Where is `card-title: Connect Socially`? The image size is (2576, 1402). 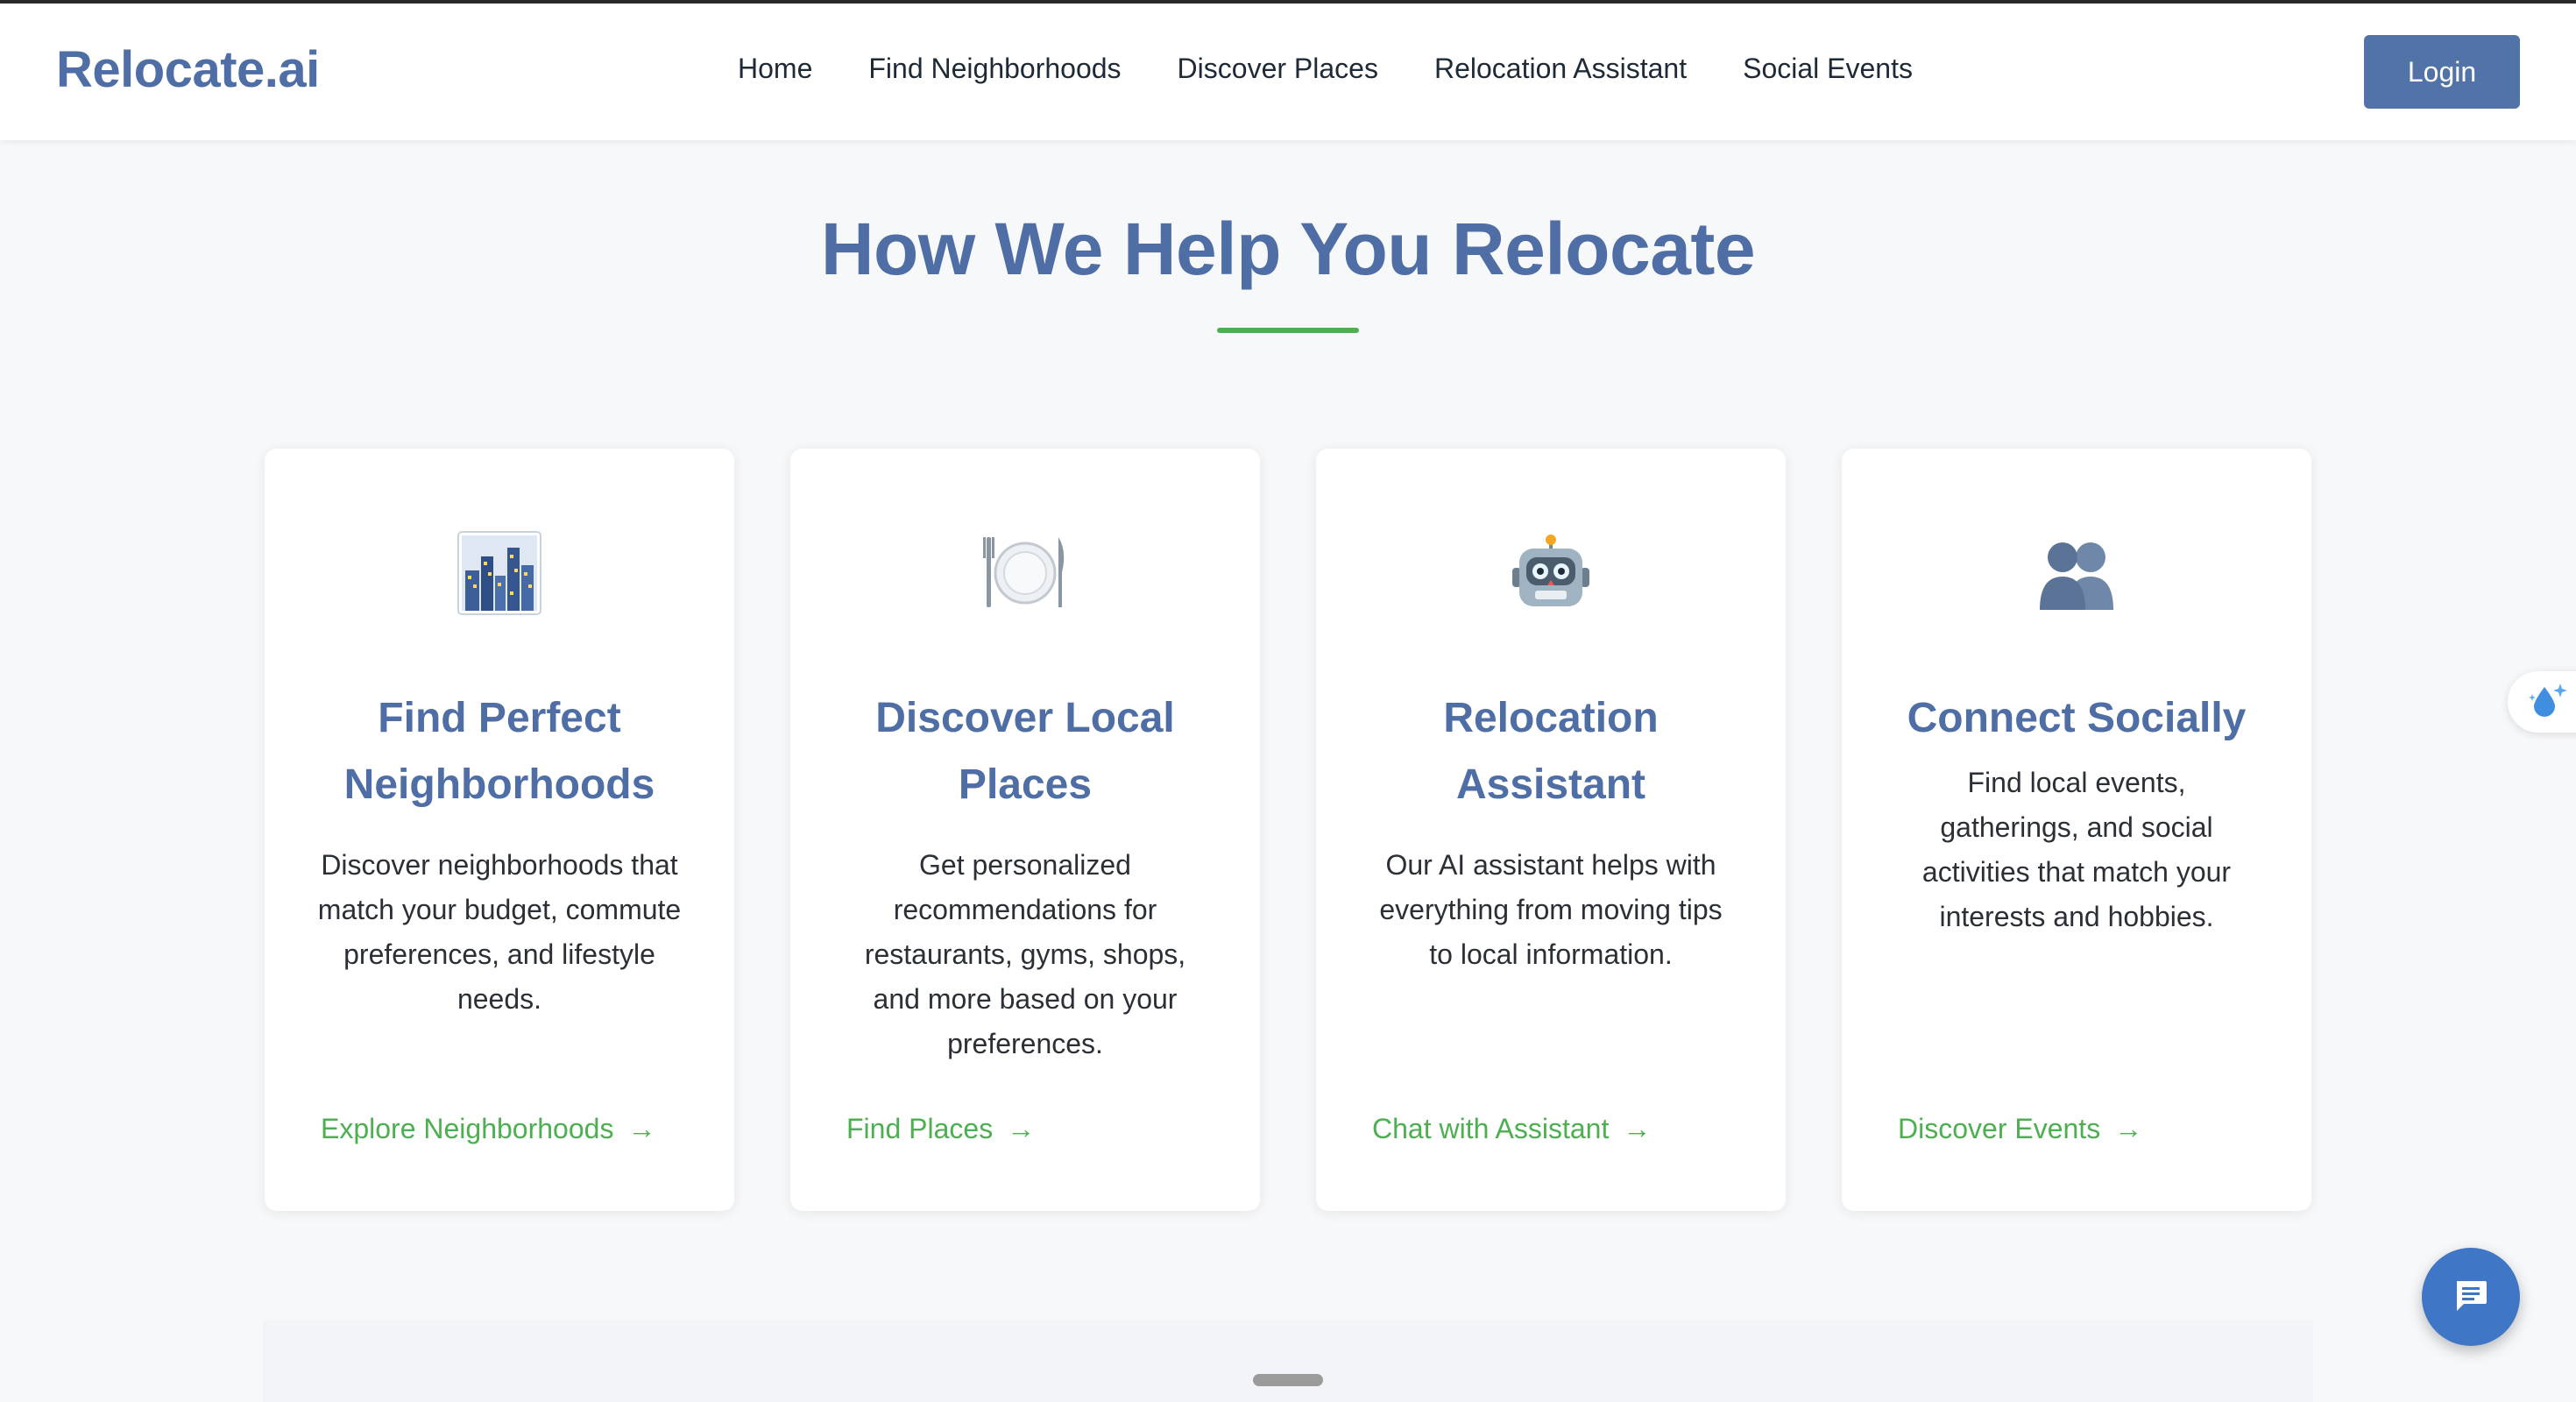
card-title: Connect Socially is located at coordinates (2077, 718).